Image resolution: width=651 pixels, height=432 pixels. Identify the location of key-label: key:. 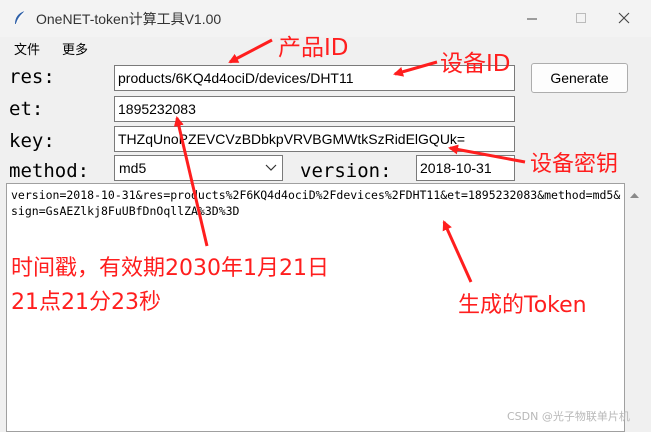
(32, 141).